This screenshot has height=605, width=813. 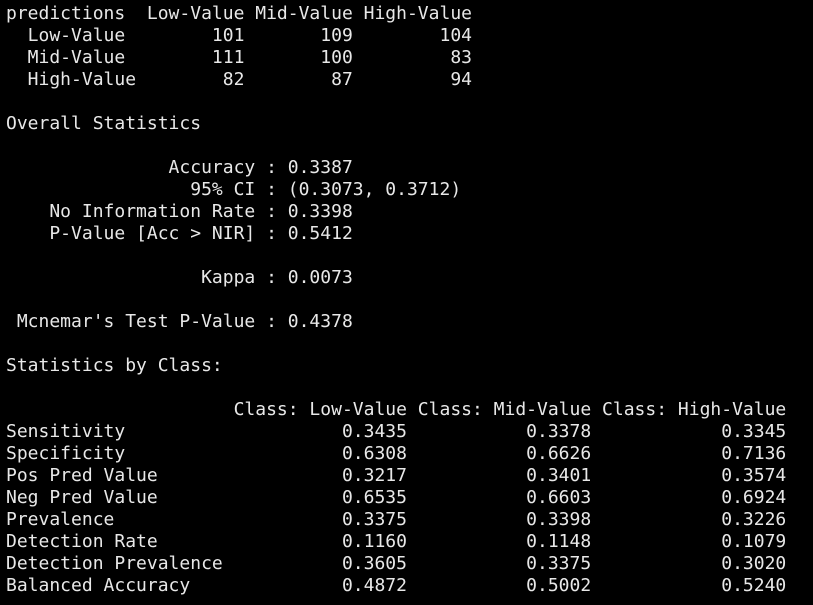 I want to click on prevalence-row: Prevalence 0.3375 0.3398 0.3226, so click(x=396, y=519).